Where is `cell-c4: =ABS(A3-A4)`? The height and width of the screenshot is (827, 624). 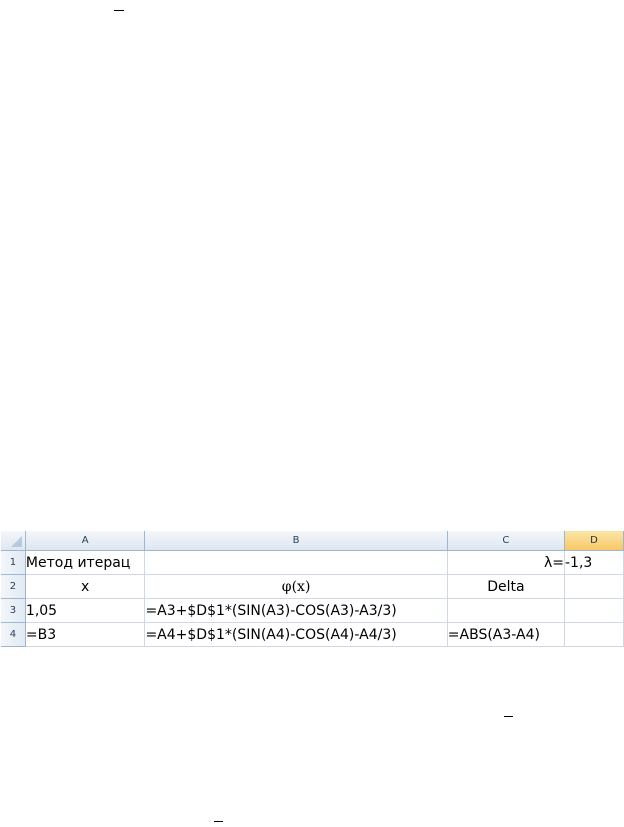
cell-c4: =ABS(A3-A4) is located at coordinates (506, 634).